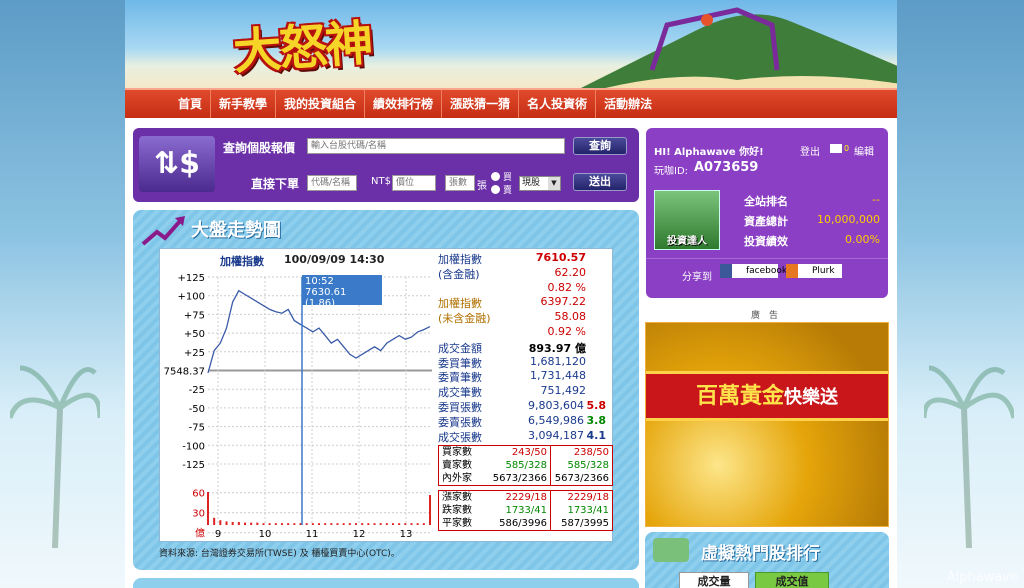 This screenshot has height=588, width=1024. What do you see at coordinates (511, 44) in the screenshot?
I see `header-banner: 大怒神` at bounding box center [511, 44].